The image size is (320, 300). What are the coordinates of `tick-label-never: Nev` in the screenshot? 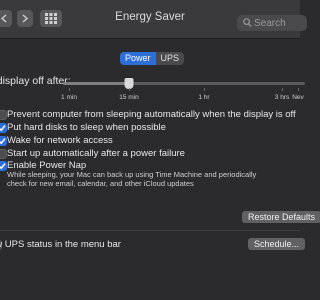 It's located at (298, 97).